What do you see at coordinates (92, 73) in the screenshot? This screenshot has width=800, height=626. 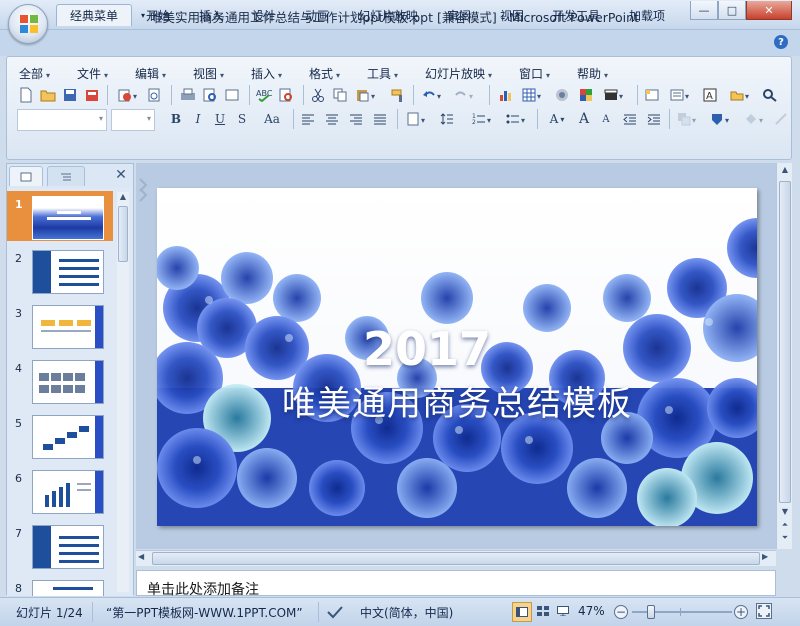 I see `menu-file: 文件 ▾` at bounding box center [92, 73].